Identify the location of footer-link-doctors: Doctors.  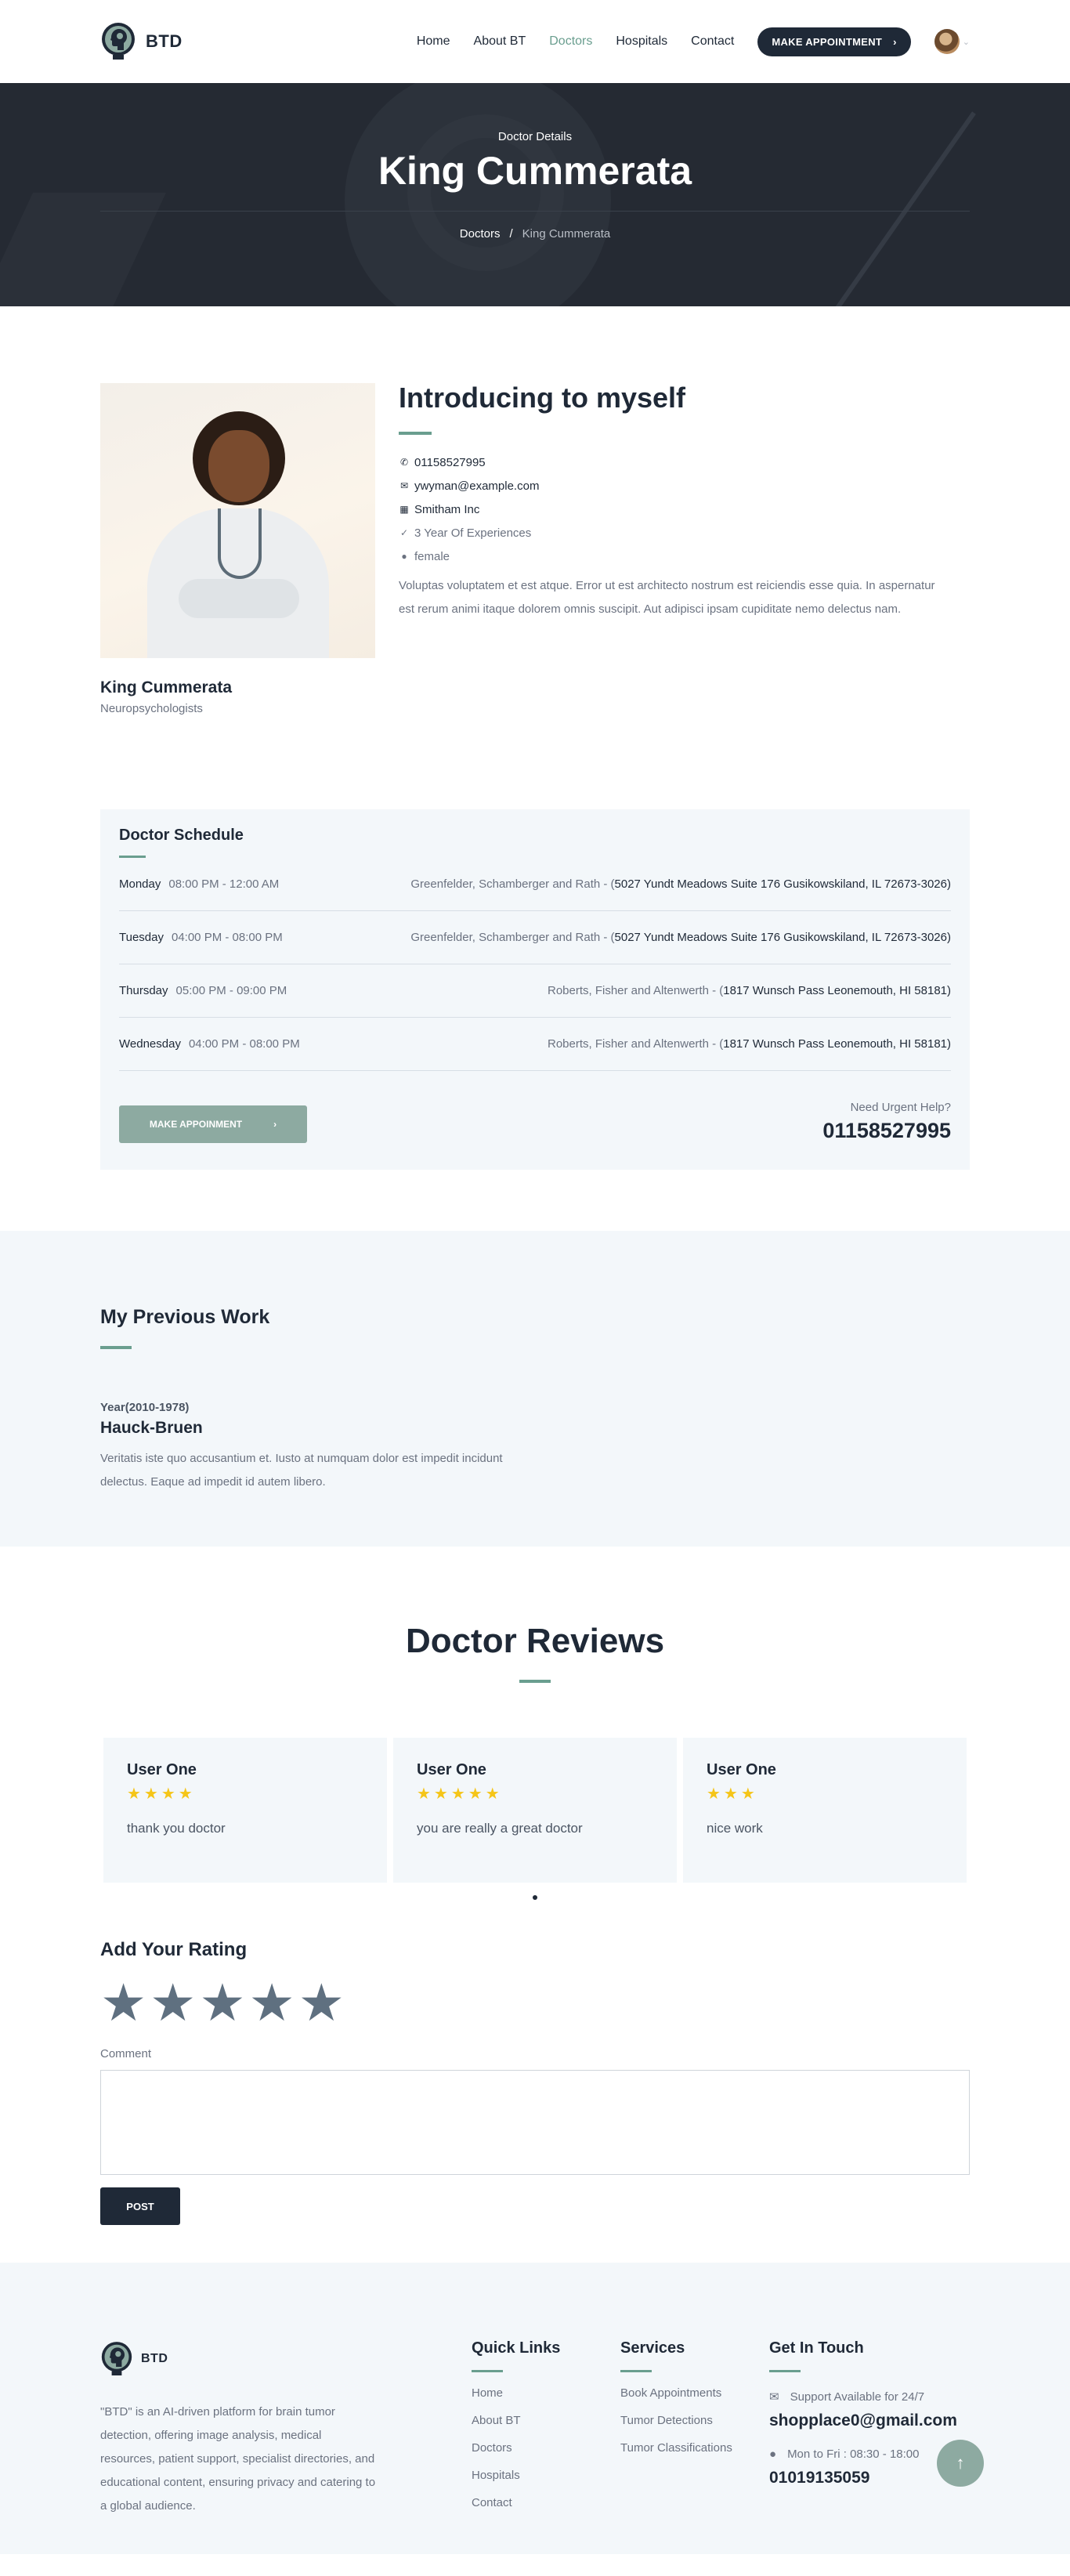
(546, 2455).